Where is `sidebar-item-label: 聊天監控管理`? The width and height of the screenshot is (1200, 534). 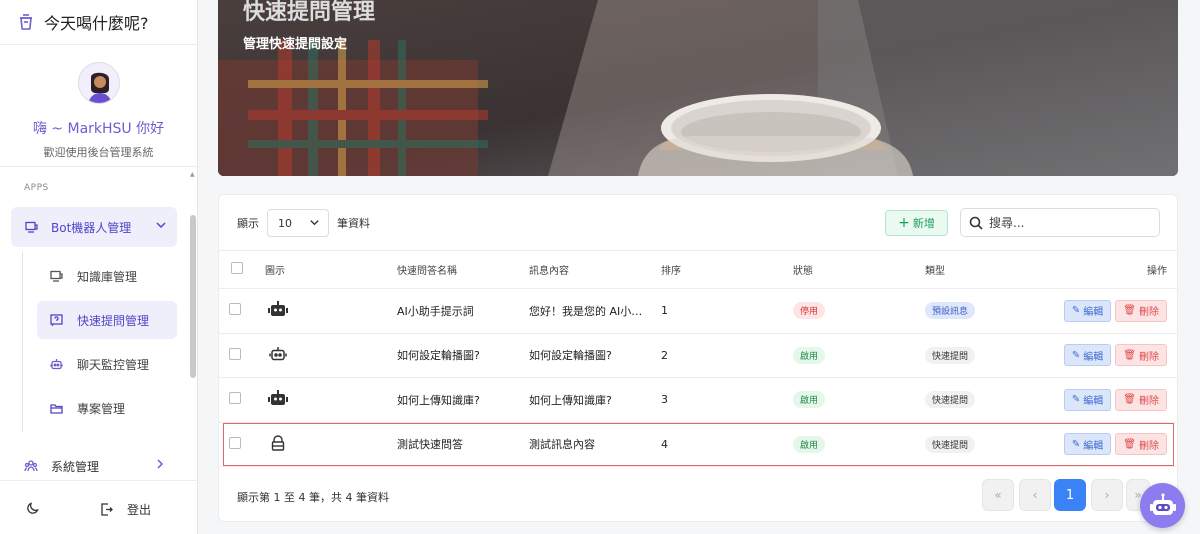
sidebar-item-label: 聊天監控管理 is located at coordinates (113, 364).